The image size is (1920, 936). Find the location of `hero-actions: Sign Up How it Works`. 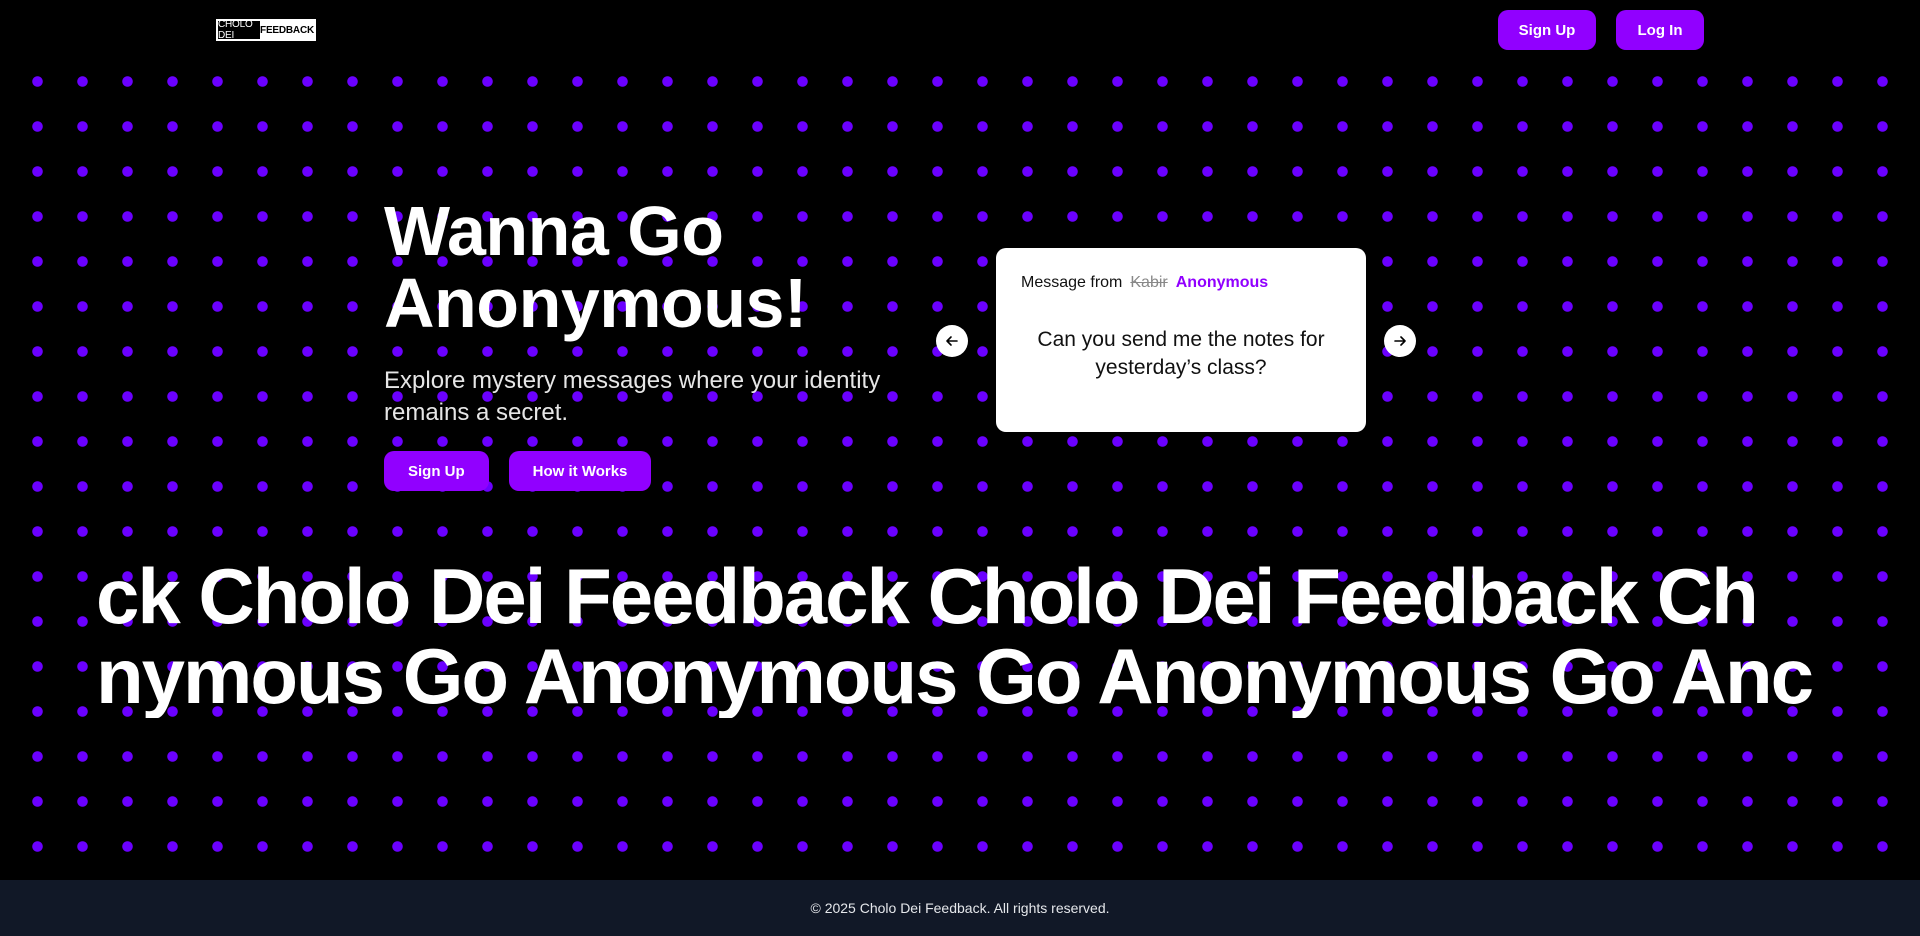

hero-actions: Sign Up How it Works is located at coordinates (518, 471).